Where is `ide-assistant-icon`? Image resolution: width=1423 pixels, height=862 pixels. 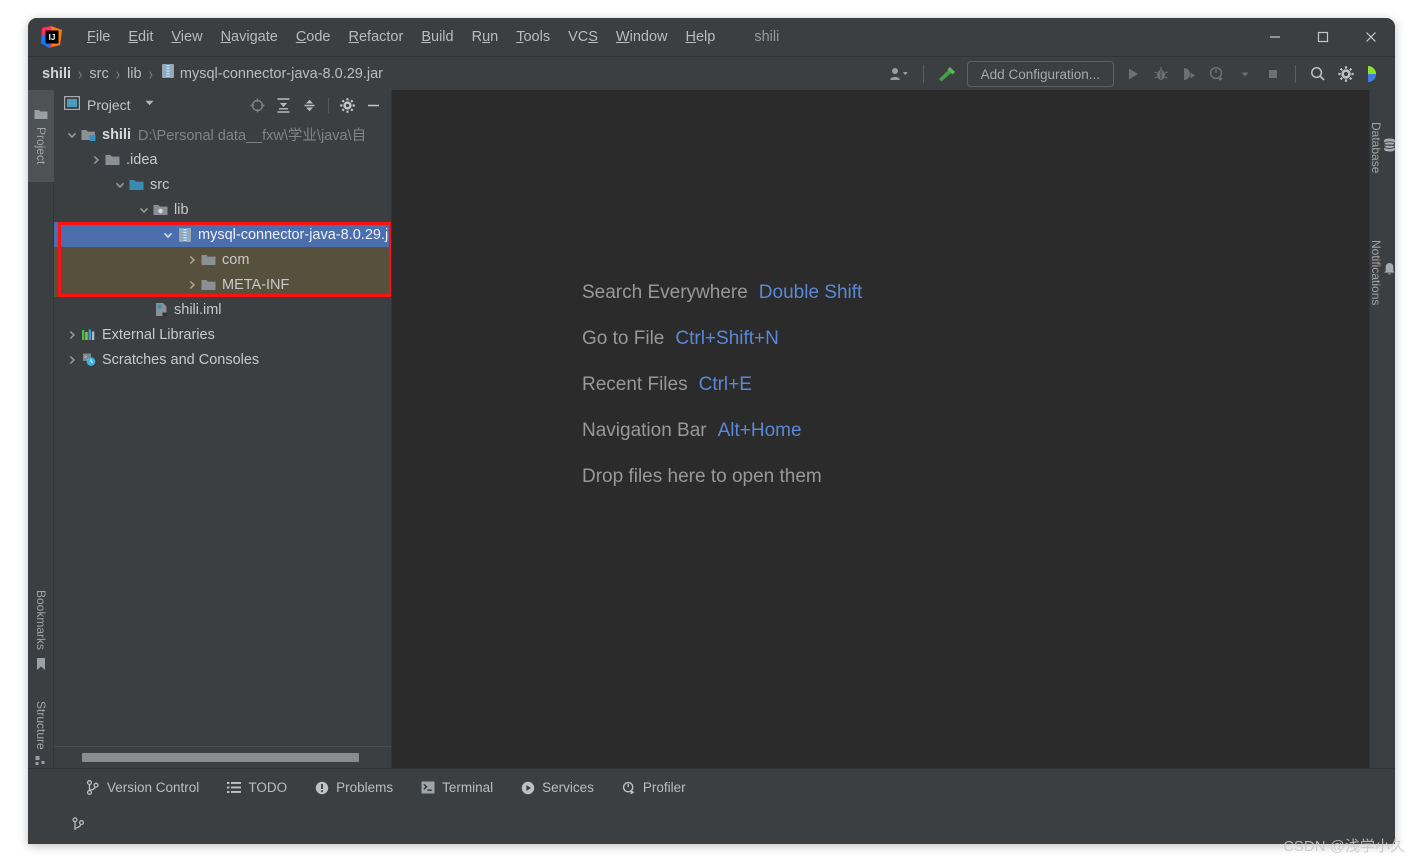
ide-assistant-icon is located at coordinates (1374, 74).